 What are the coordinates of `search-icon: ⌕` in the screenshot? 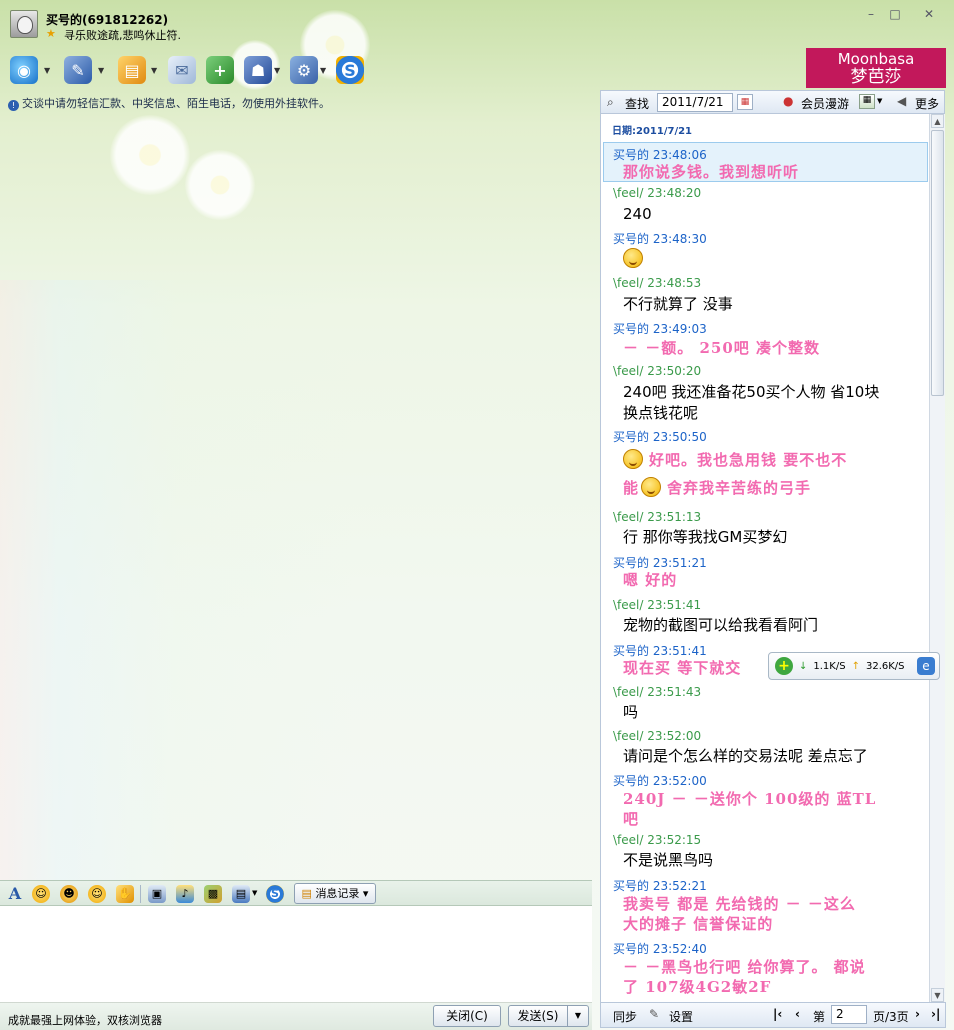 It's located at (610, 102).